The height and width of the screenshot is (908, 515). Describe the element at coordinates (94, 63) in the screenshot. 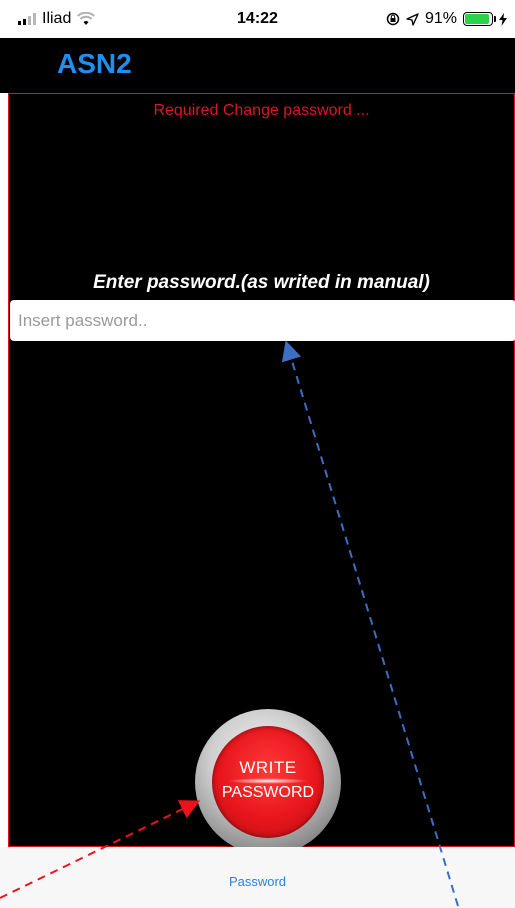

I see `app-title: ASN2` at that location.